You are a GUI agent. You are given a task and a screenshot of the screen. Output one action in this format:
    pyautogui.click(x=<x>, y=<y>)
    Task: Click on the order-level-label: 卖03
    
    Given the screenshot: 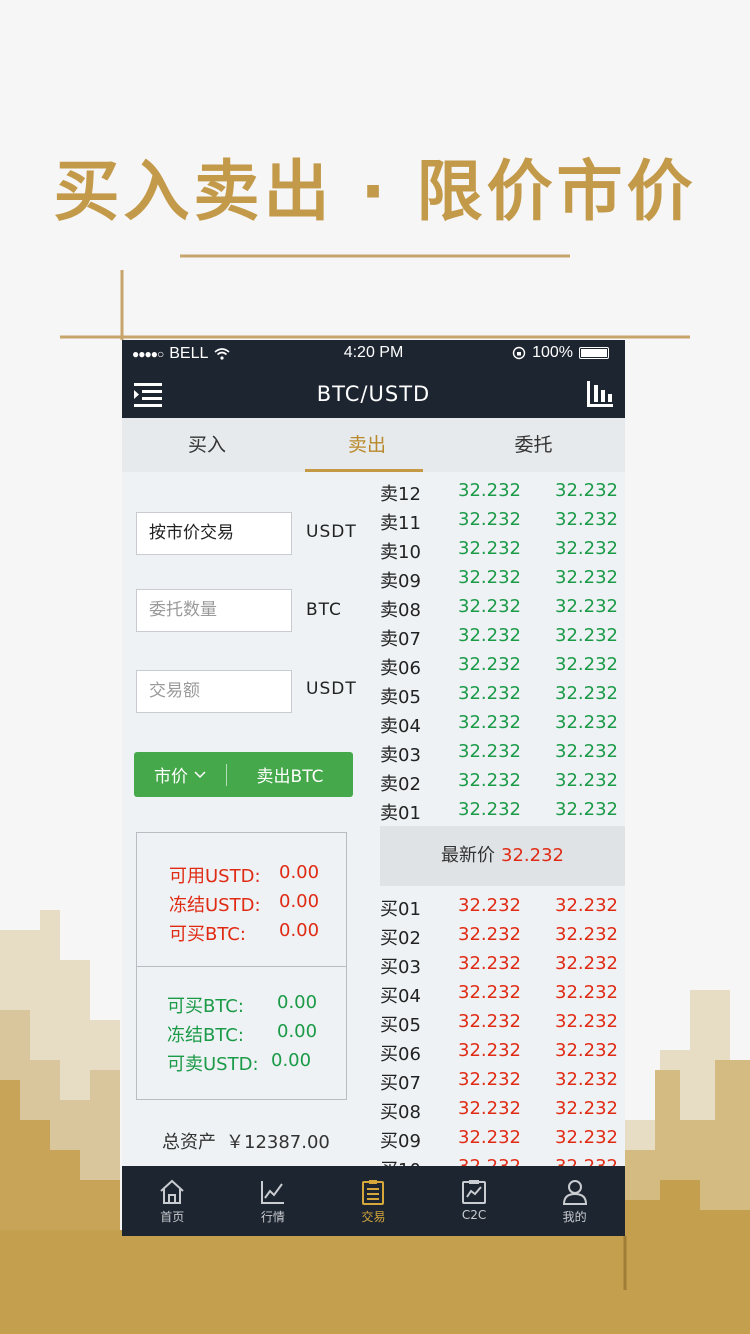 What is the action you would take?
    pyautogui.click(x=400, y=755)
    